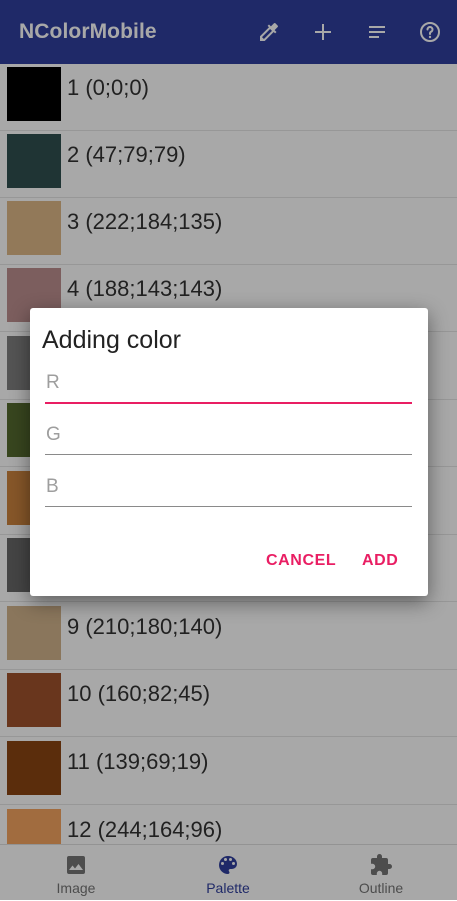  What do you see at coordinates (301, 561) in the screenshot?
I see `cancel-button: CANCEL` at bounding box center [301, 561].